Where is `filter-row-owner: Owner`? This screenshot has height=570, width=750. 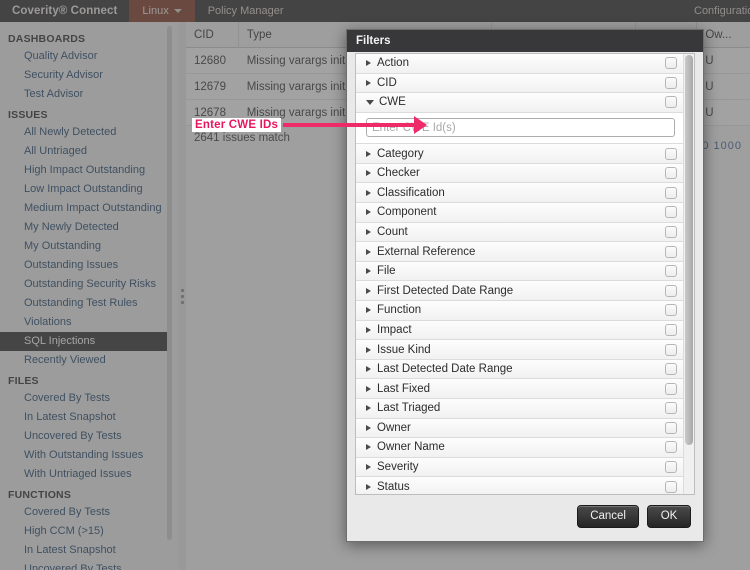
filter-row-owner: Owner is located at coordinates (519, 428).